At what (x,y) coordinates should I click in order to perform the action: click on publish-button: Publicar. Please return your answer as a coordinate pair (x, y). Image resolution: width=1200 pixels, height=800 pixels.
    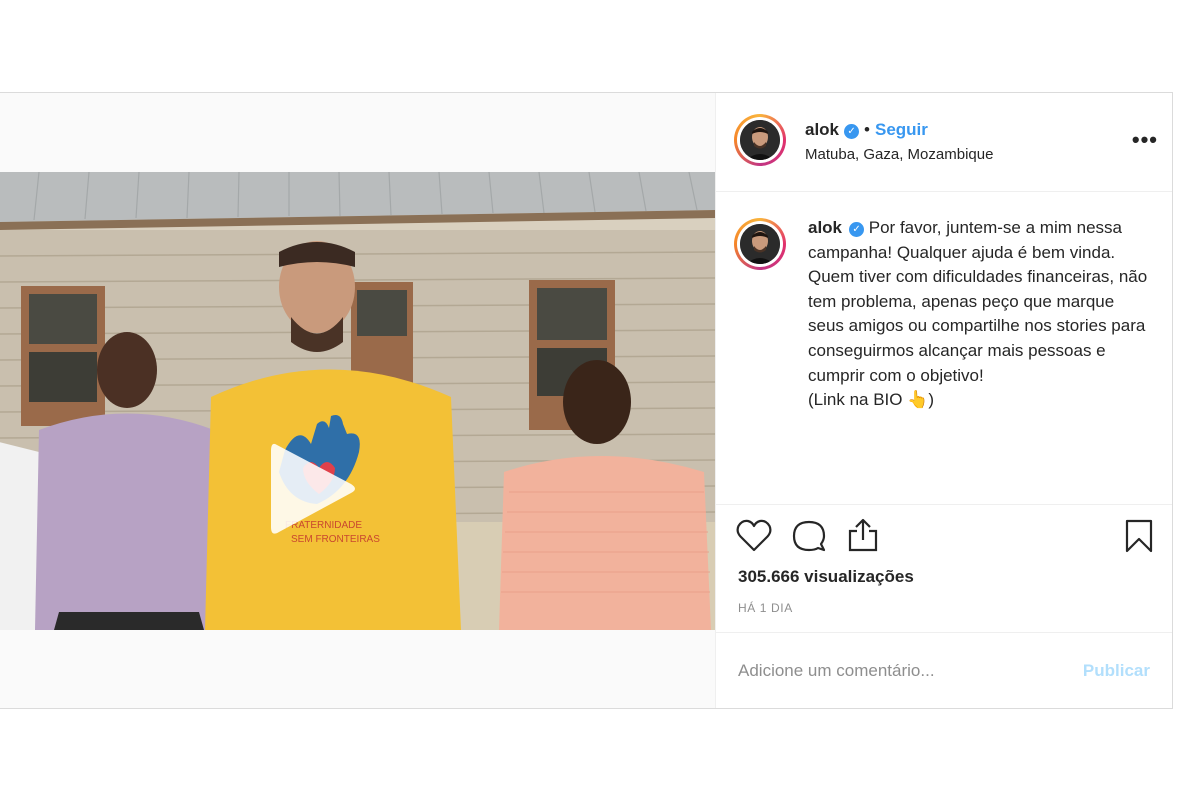
    Looking at the image, I should click on (1116, 671).